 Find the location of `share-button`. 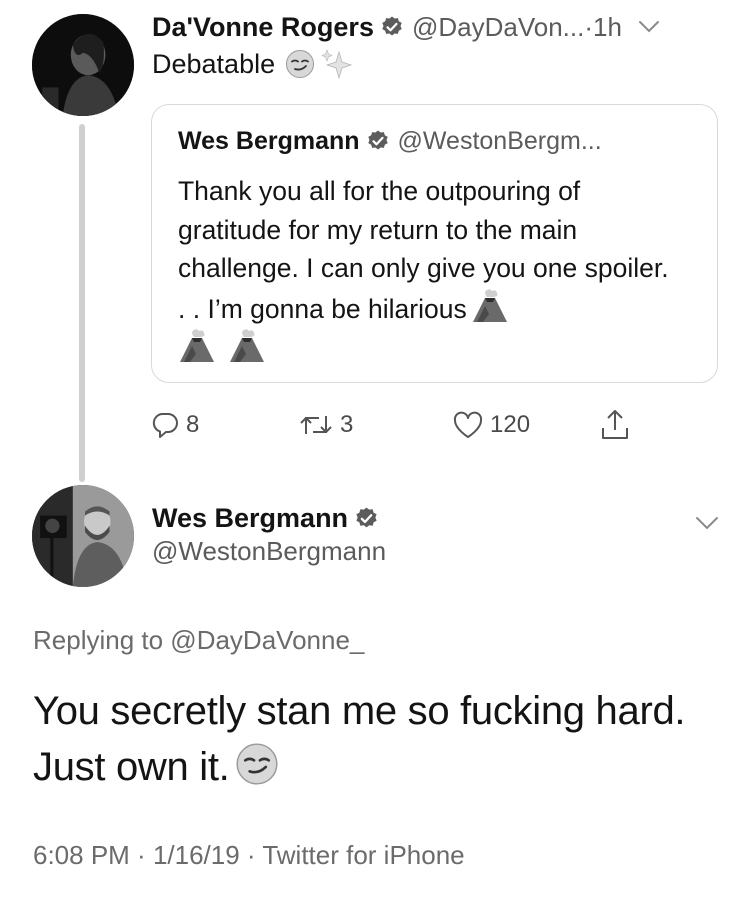

share-button is located at coordinates (618, 425).